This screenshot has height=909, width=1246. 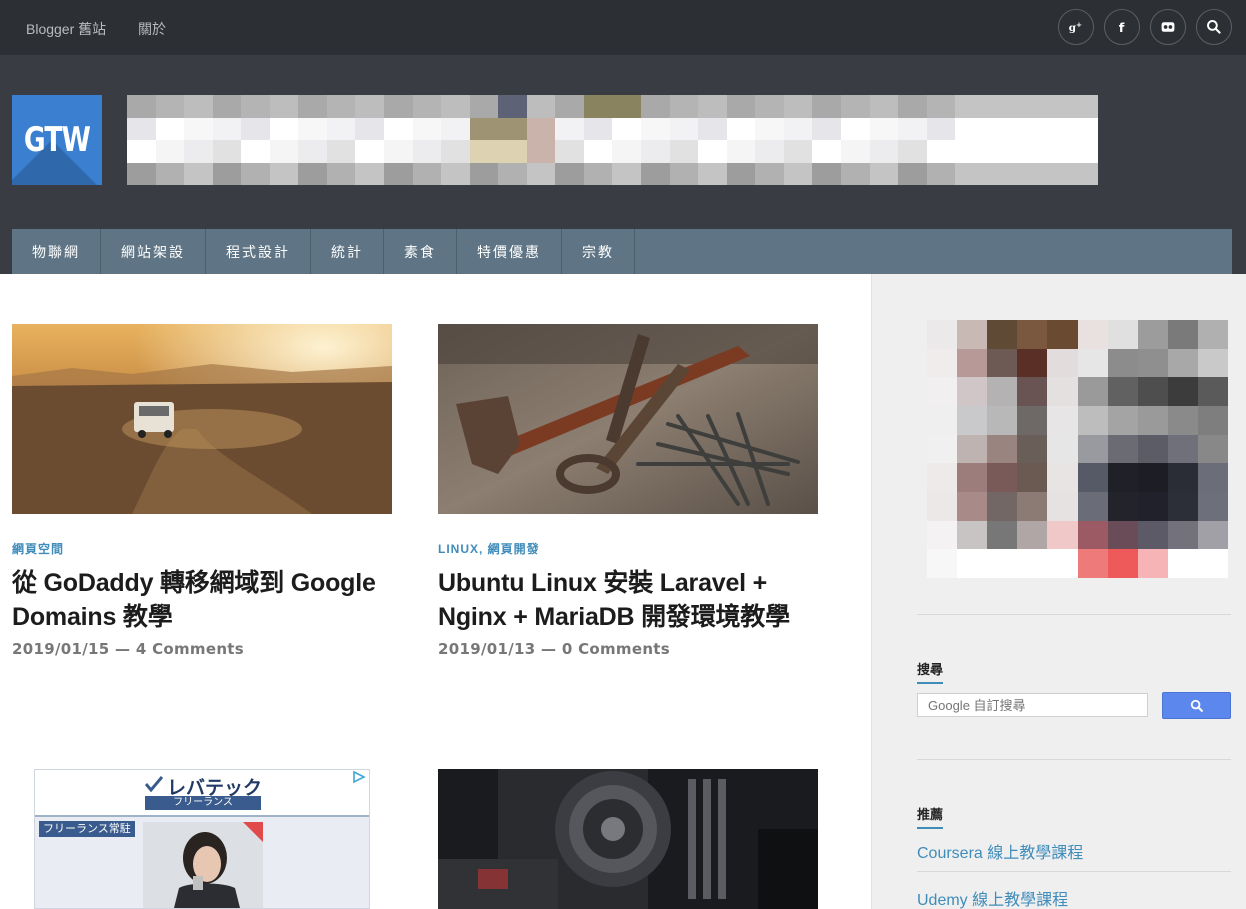 What do you see at coordinates (56, 251) in the screenshot?
I see `nav-item-iot: 物聯網` at bounding box center [56, 251].